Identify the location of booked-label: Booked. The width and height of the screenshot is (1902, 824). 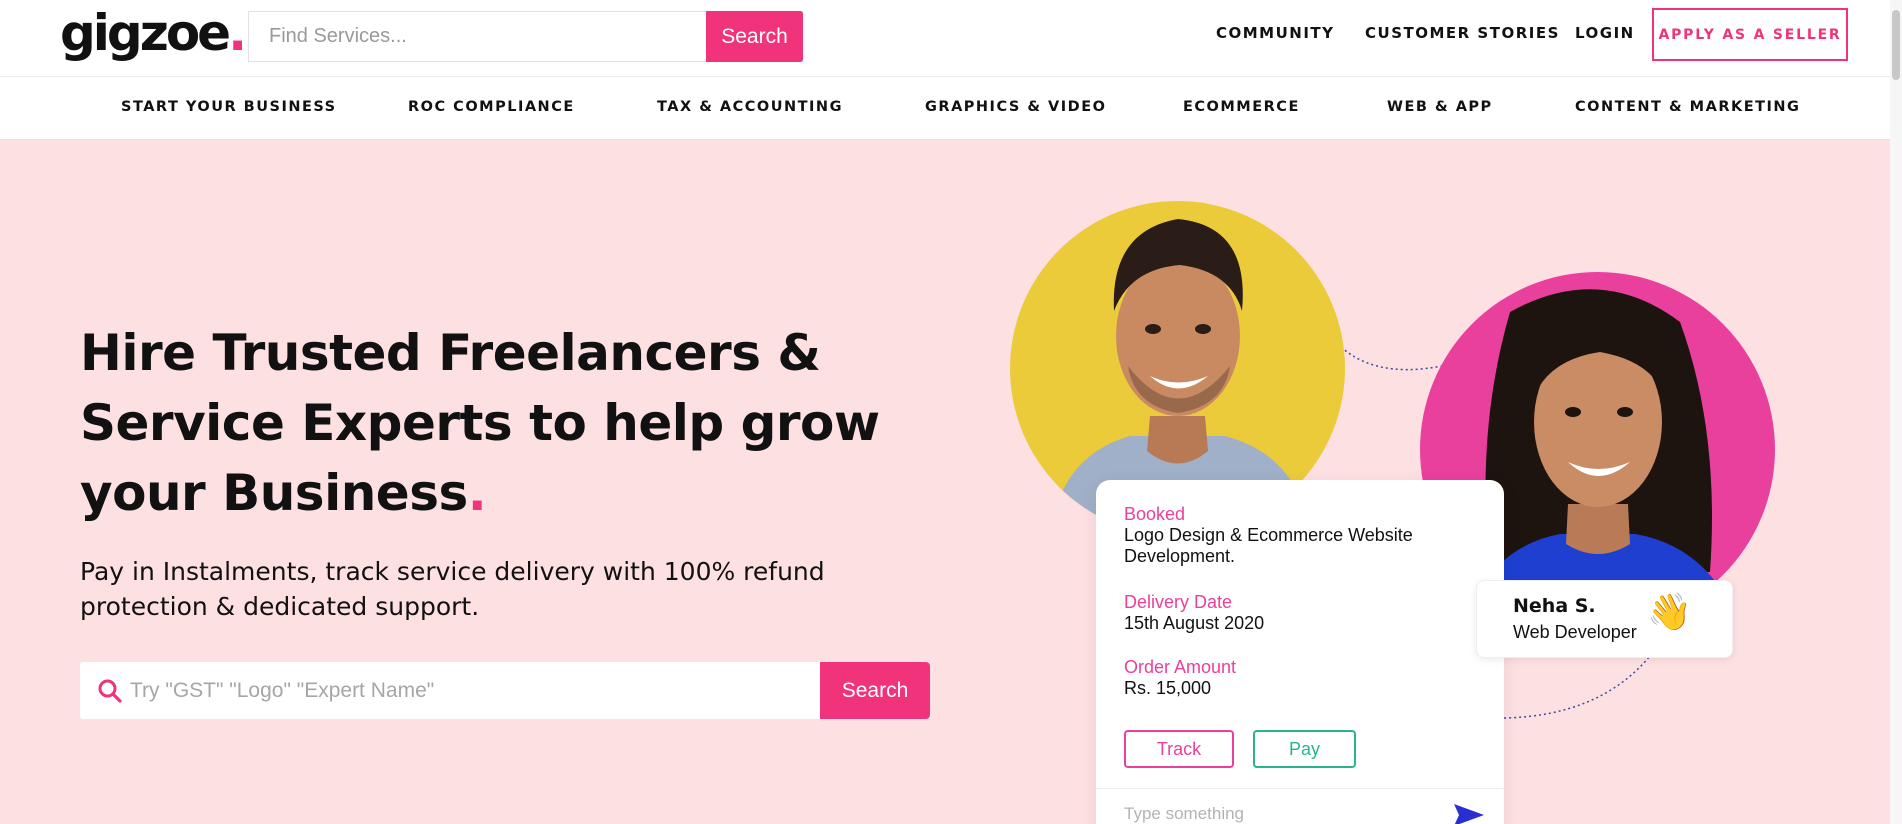
(1155, 514).